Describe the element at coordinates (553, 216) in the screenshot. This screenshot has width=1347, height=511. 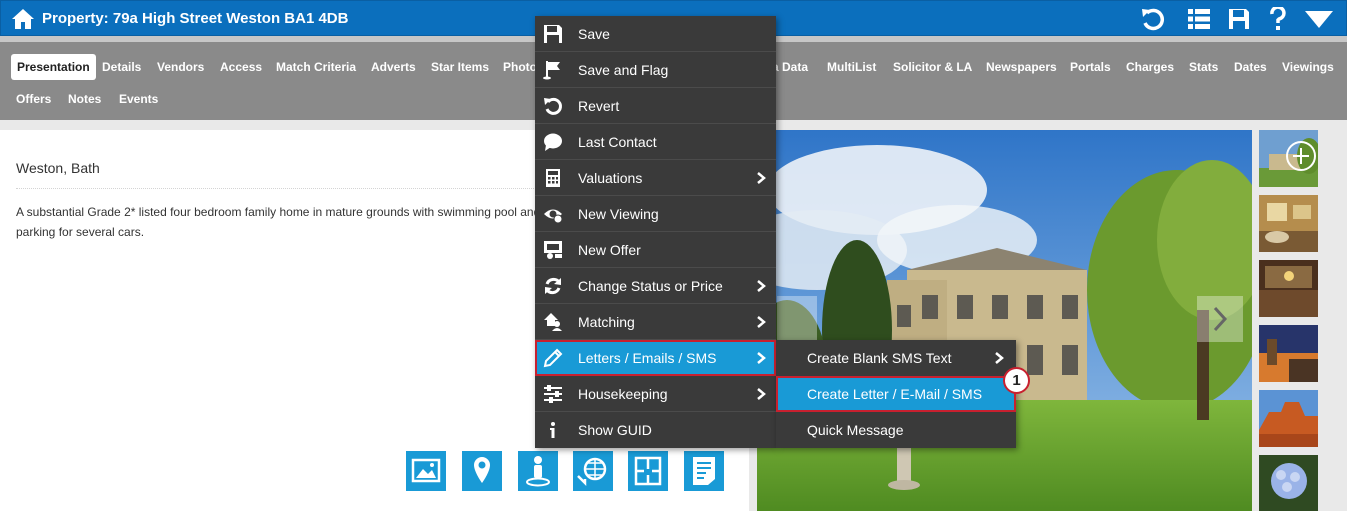
I see `eye-icon` at that location.